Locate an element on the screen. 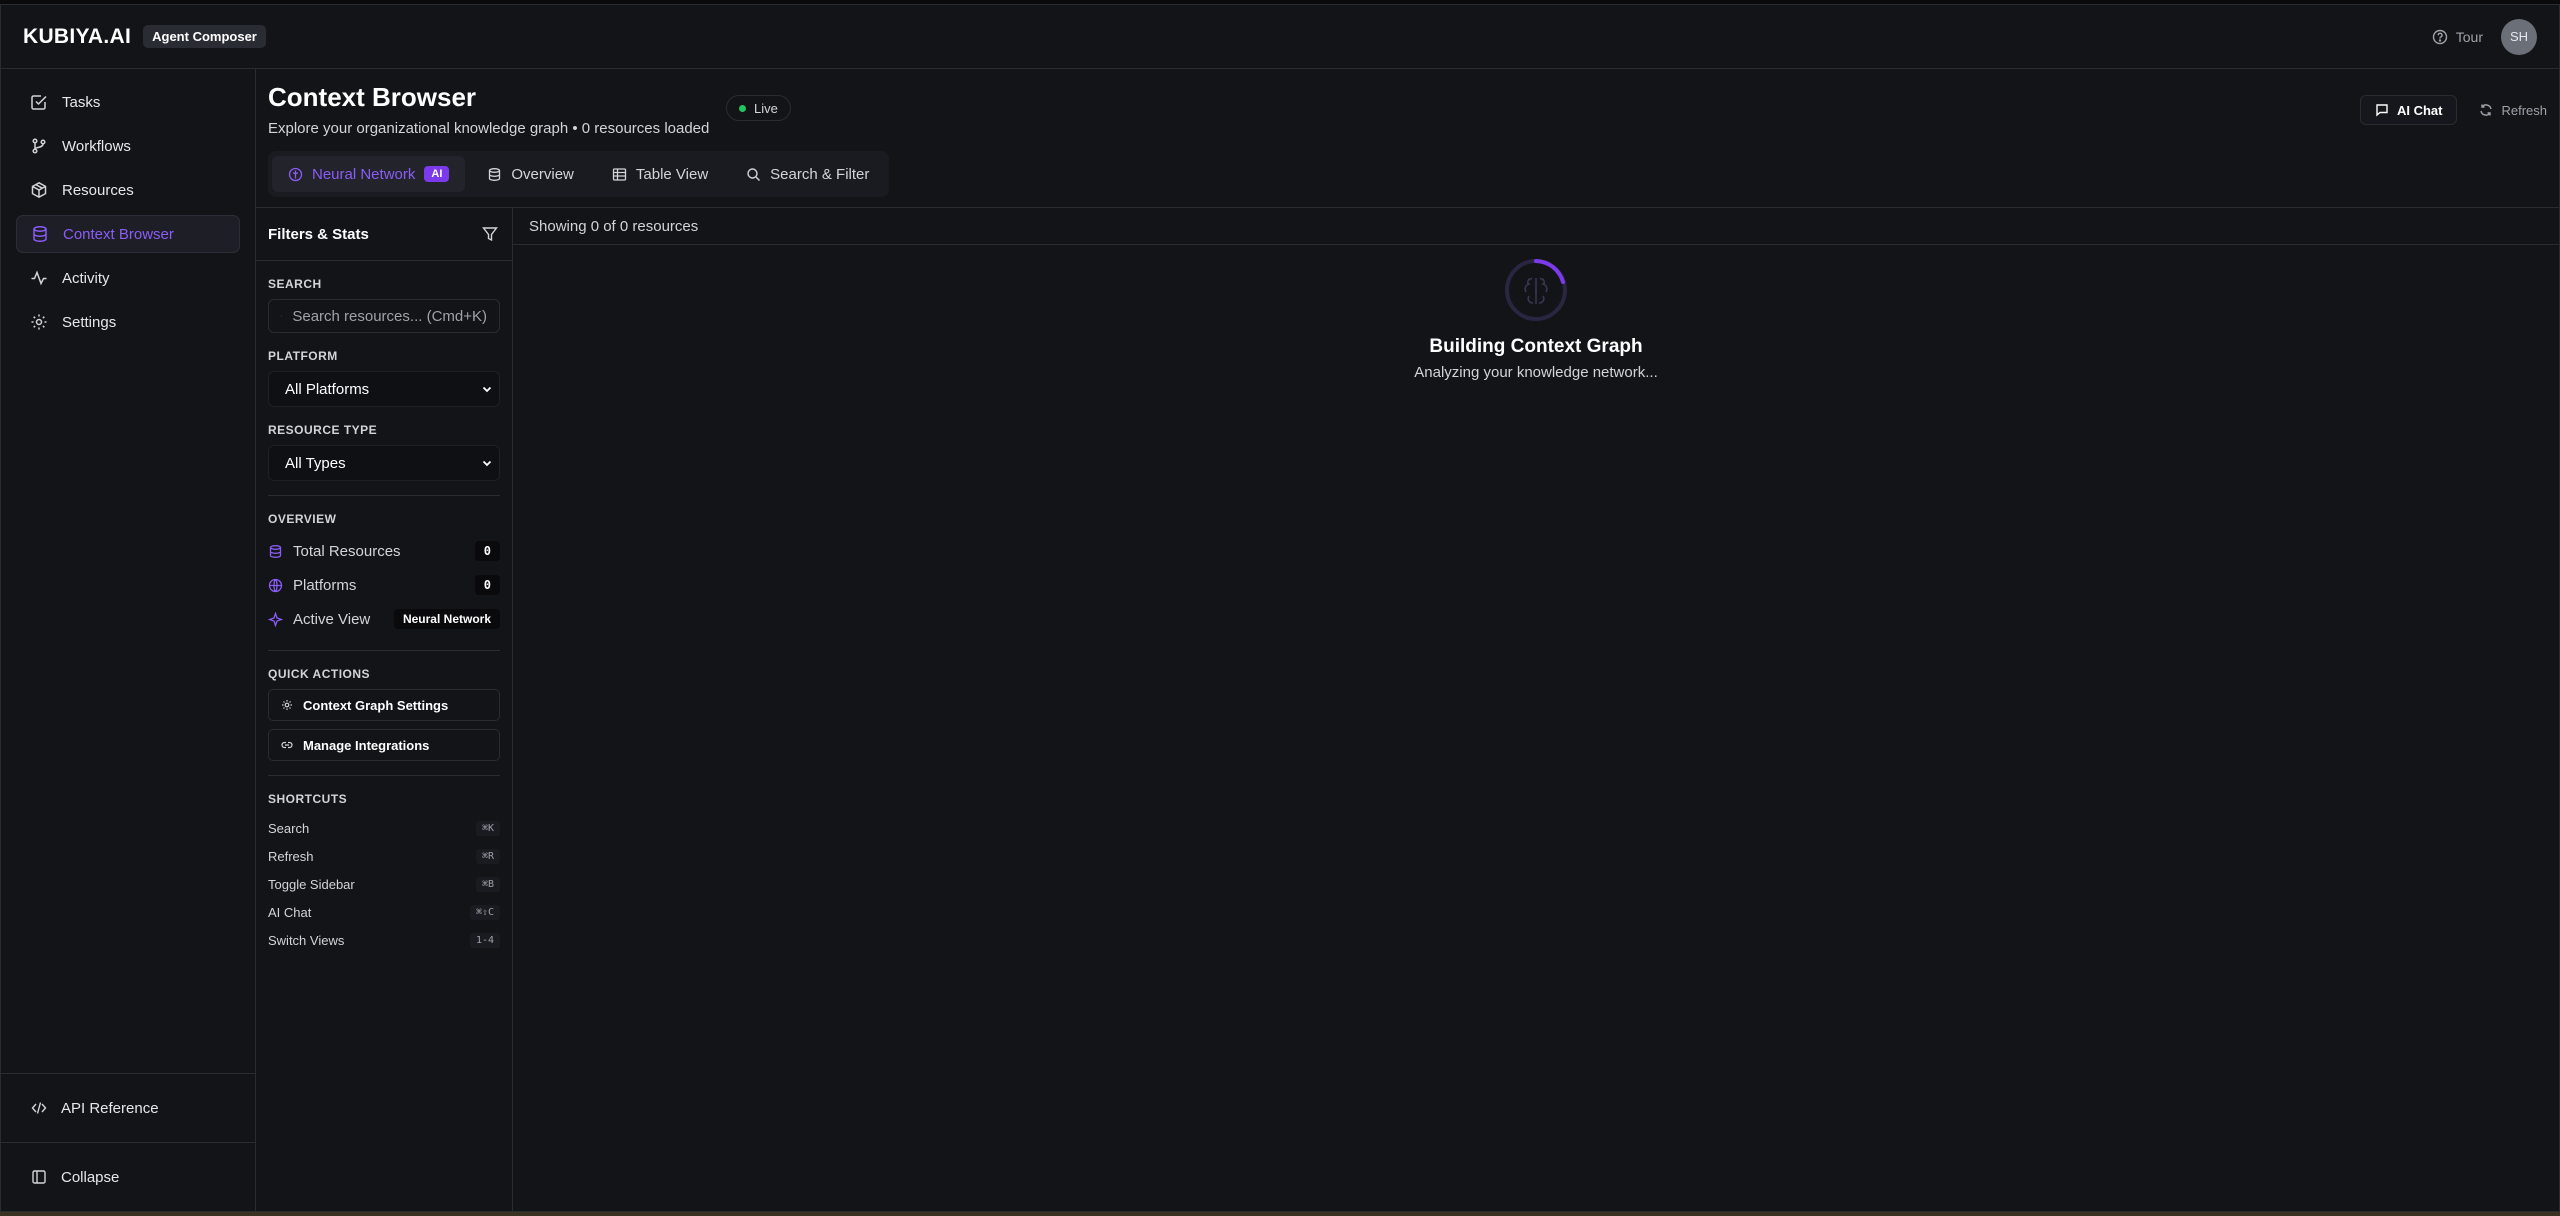  help-circle-icon is located at coordinates (2439, 36).